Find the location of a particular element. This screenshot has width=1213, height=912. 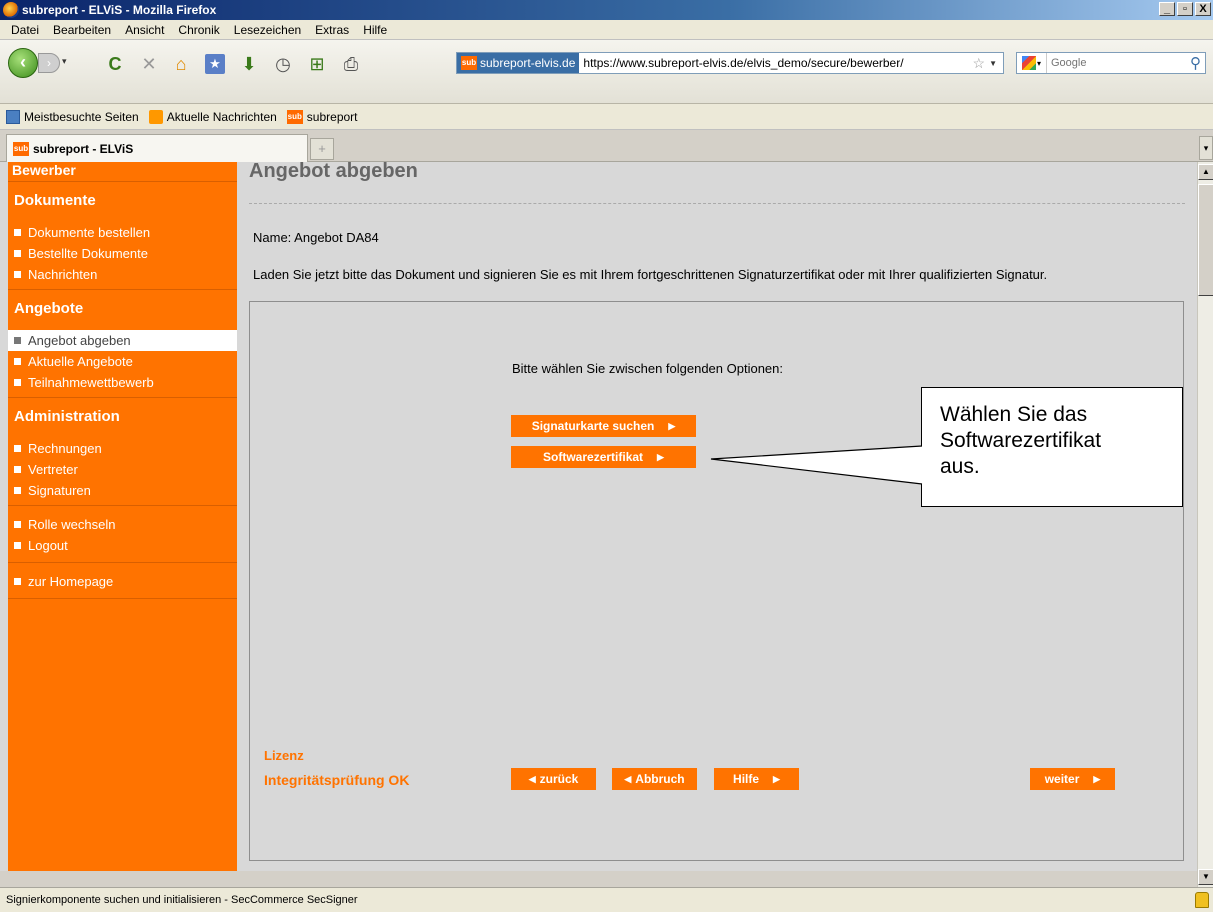

sidebar-item-zur-homepage: zur Homepage is located at coordinates (122, 581).